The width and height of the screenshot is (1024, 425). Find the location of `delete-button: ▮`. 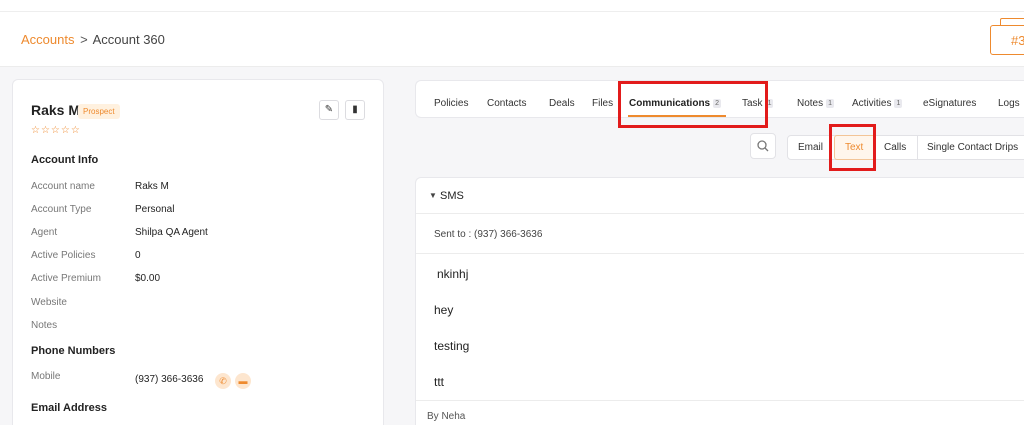

delete-button: ▮ is located at coordinates (355, 110).